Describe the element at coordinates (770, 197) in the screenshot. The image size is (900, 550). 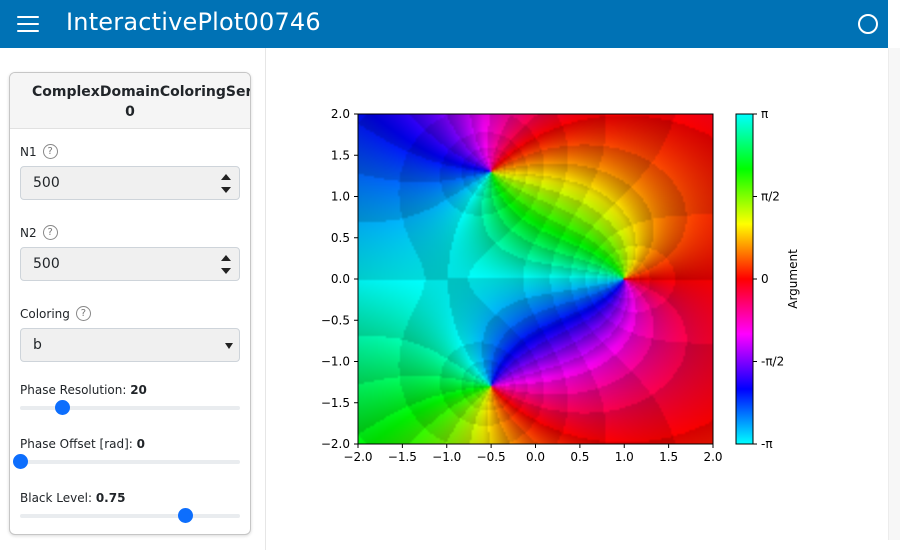
I see `colorbar-tick-label: π/2` at that location.